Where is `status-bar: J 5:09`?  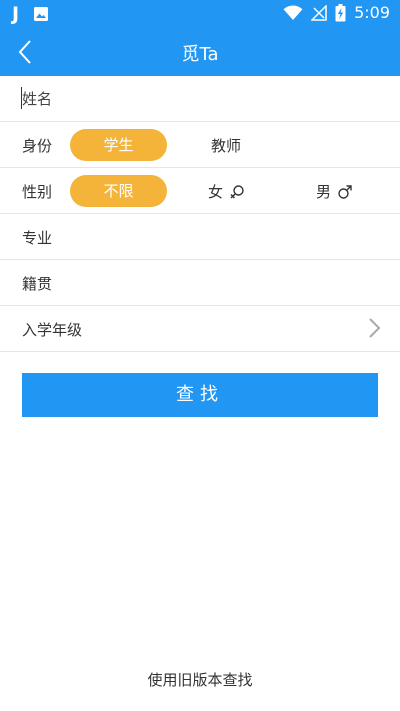
status-bar: J 5:09 is located at coordinates (200, 14).